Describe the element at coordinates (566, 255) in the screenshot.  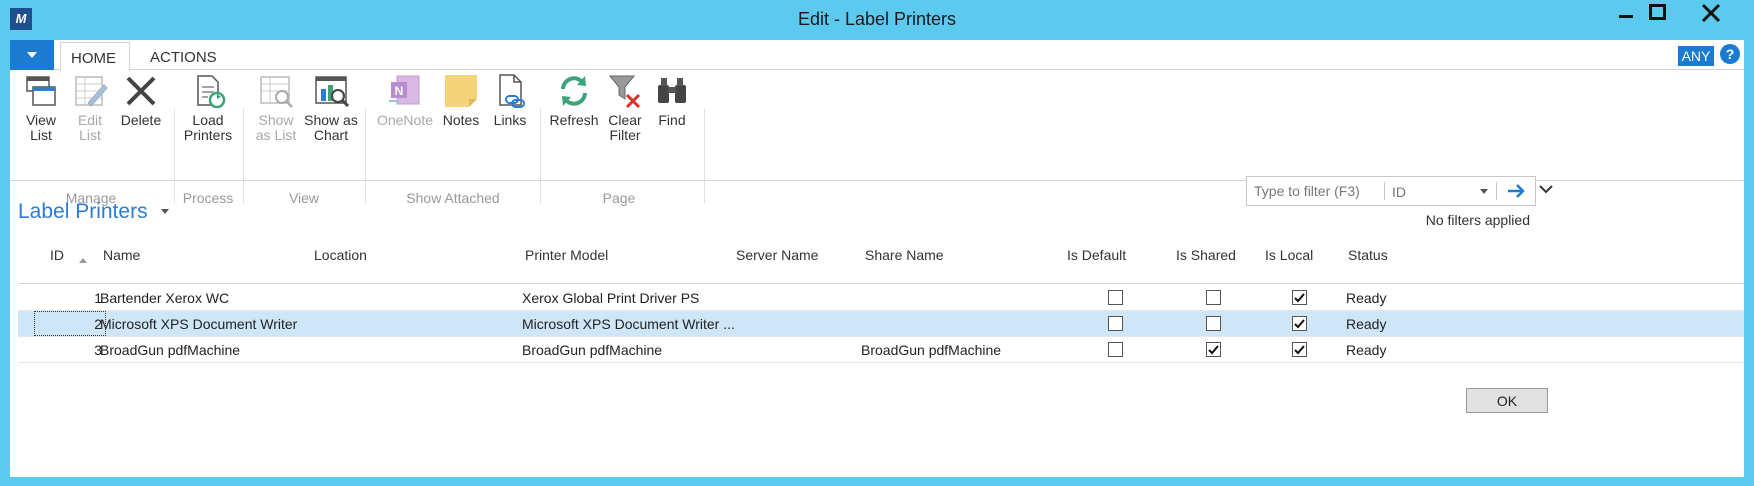
I see `column-header-printer-model: Printer Model` at that location.